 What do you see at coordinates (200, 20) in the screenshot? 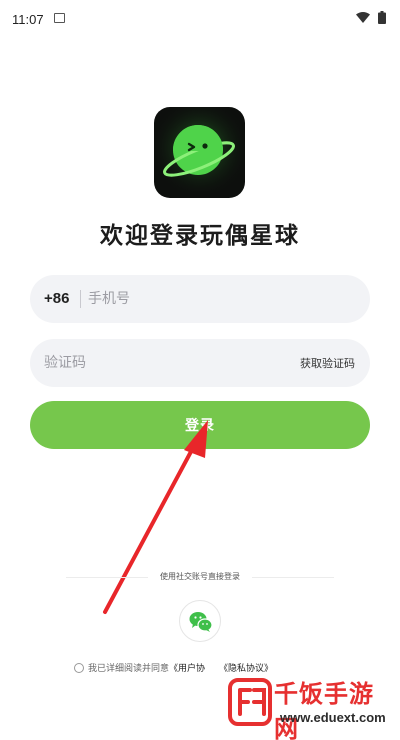
I see `status-bar: 11:07` at bounding box center [200, 20].